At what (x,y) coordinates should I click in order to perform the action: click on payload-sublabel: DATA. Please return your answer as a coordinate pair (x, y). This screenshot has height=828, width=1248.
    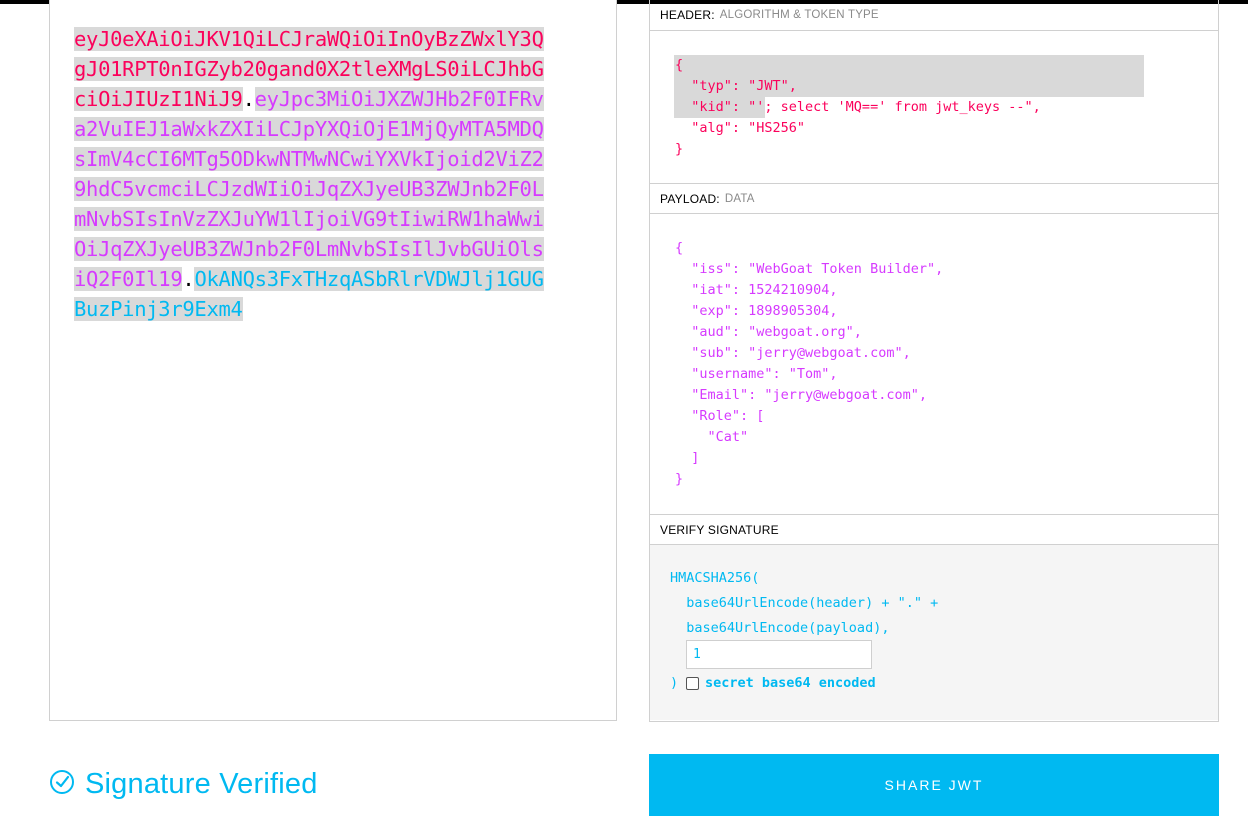
    Looking at the image, I should click on (739, 198).